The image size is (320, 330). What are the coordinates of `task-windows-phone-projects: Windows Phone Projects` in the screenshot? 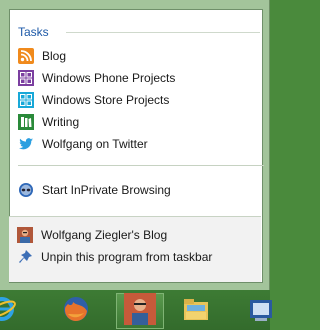 It's located at (136, 78).